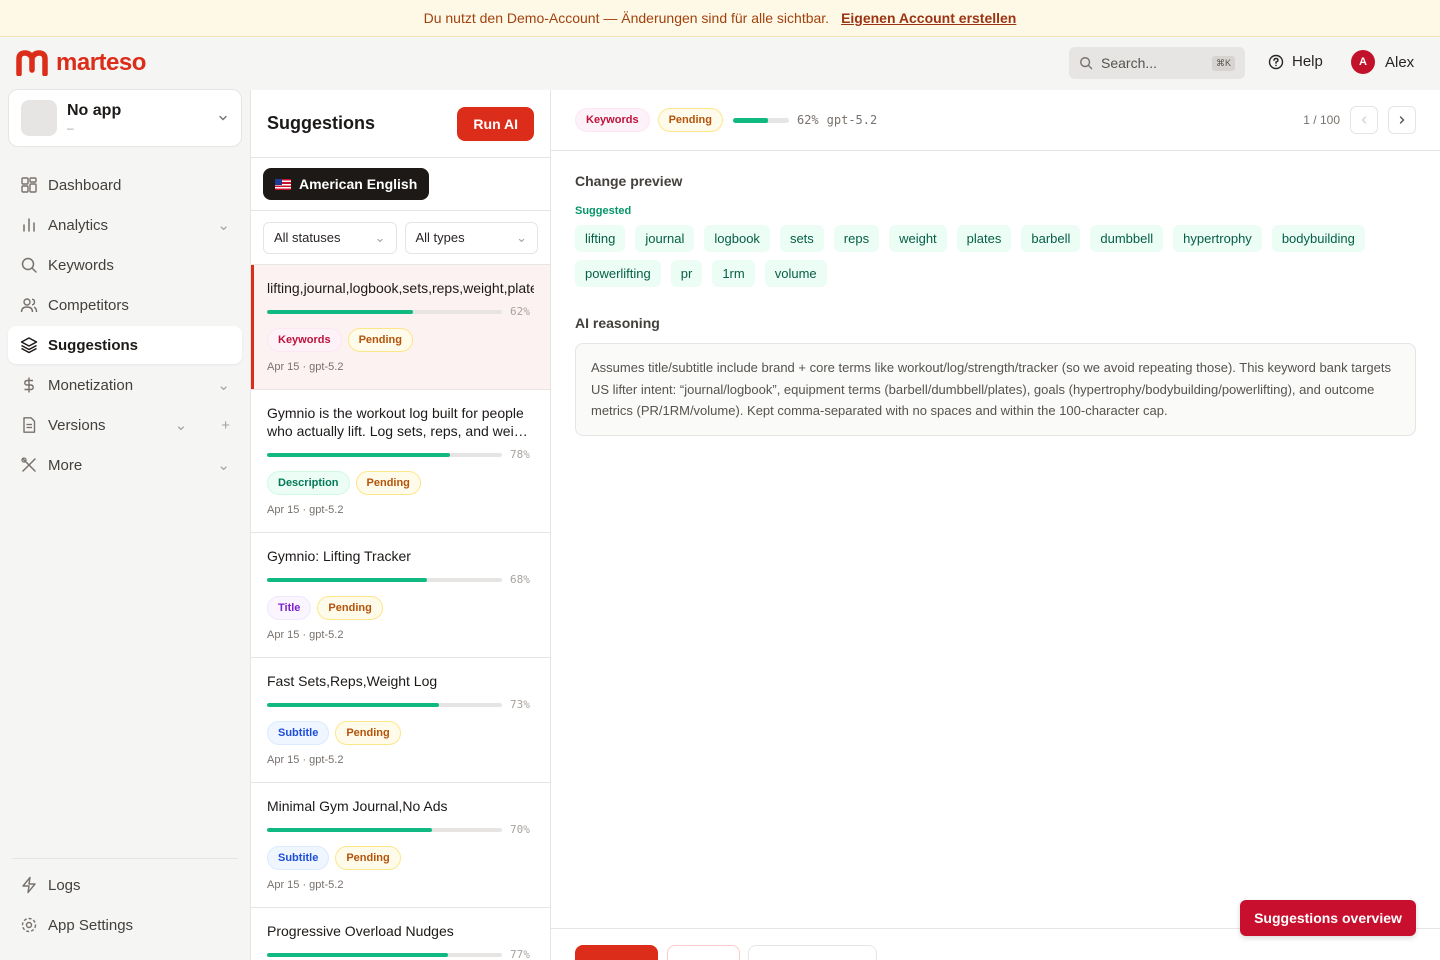 This screenshot has height=960, width=1440. I want to click on locale-selector: American English, so click(346, 184).